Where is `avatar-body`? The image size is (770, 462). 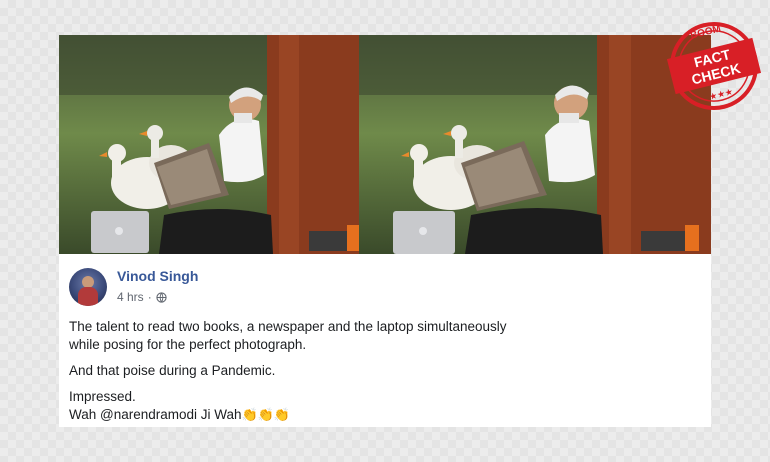
avatar-body is located at coordinates (88, 296).